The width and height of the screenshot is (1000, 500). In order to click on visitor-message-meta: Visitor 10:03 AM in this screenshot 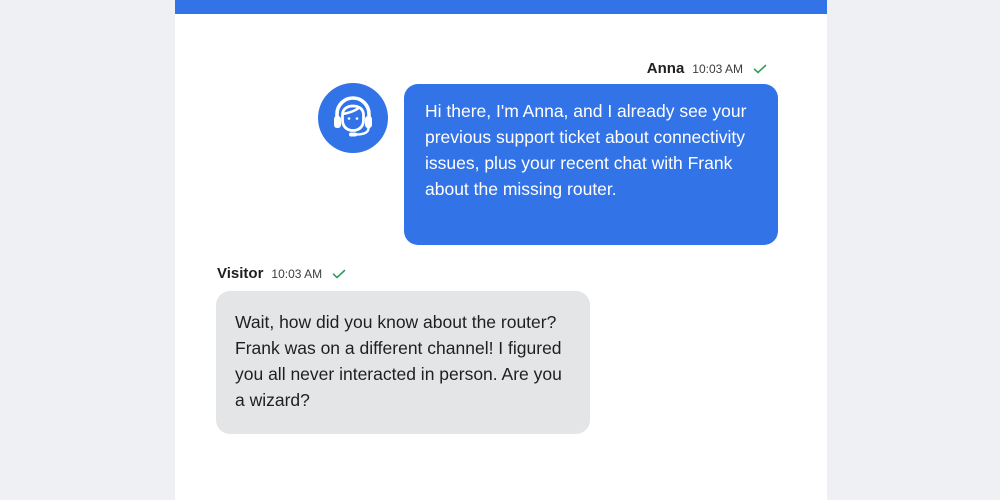, I will do `click(281, 273)`.